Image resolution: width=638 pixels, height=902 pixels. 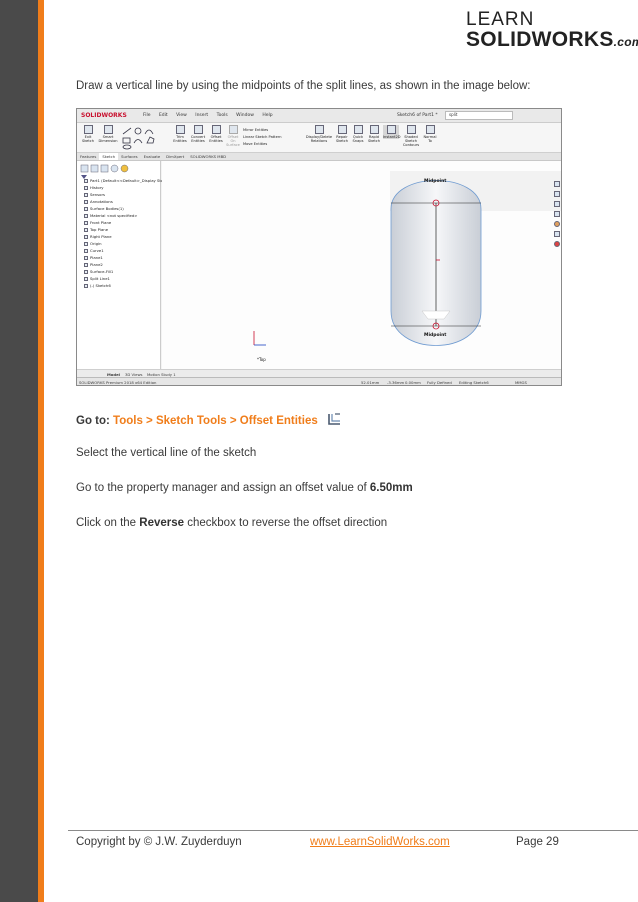 I want to click on convert-entities-button: Convert Entities, so click(x=198, y=134).